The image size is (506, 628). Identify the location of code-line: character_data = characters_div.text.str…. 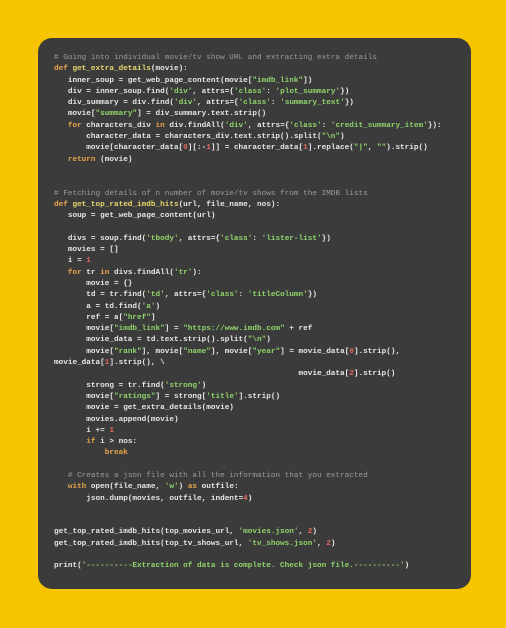
(248, 137).